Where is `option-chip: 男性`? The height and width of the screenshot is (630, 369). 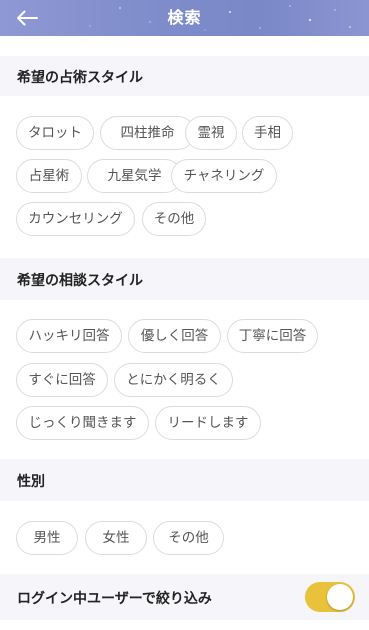
option-chip: 男性 is located at coordinates (47, 538).